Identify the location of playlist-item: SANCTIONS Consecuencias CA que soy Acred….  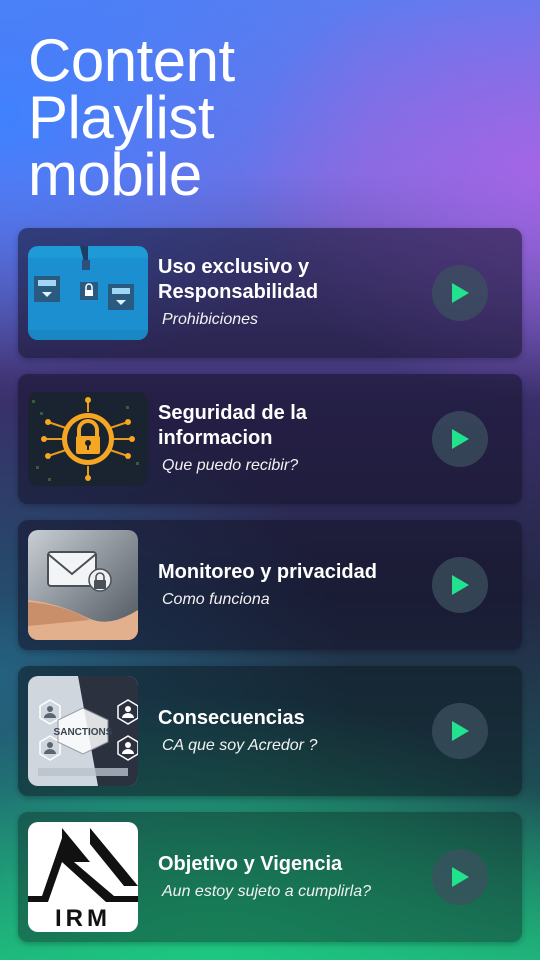
(270, 731).